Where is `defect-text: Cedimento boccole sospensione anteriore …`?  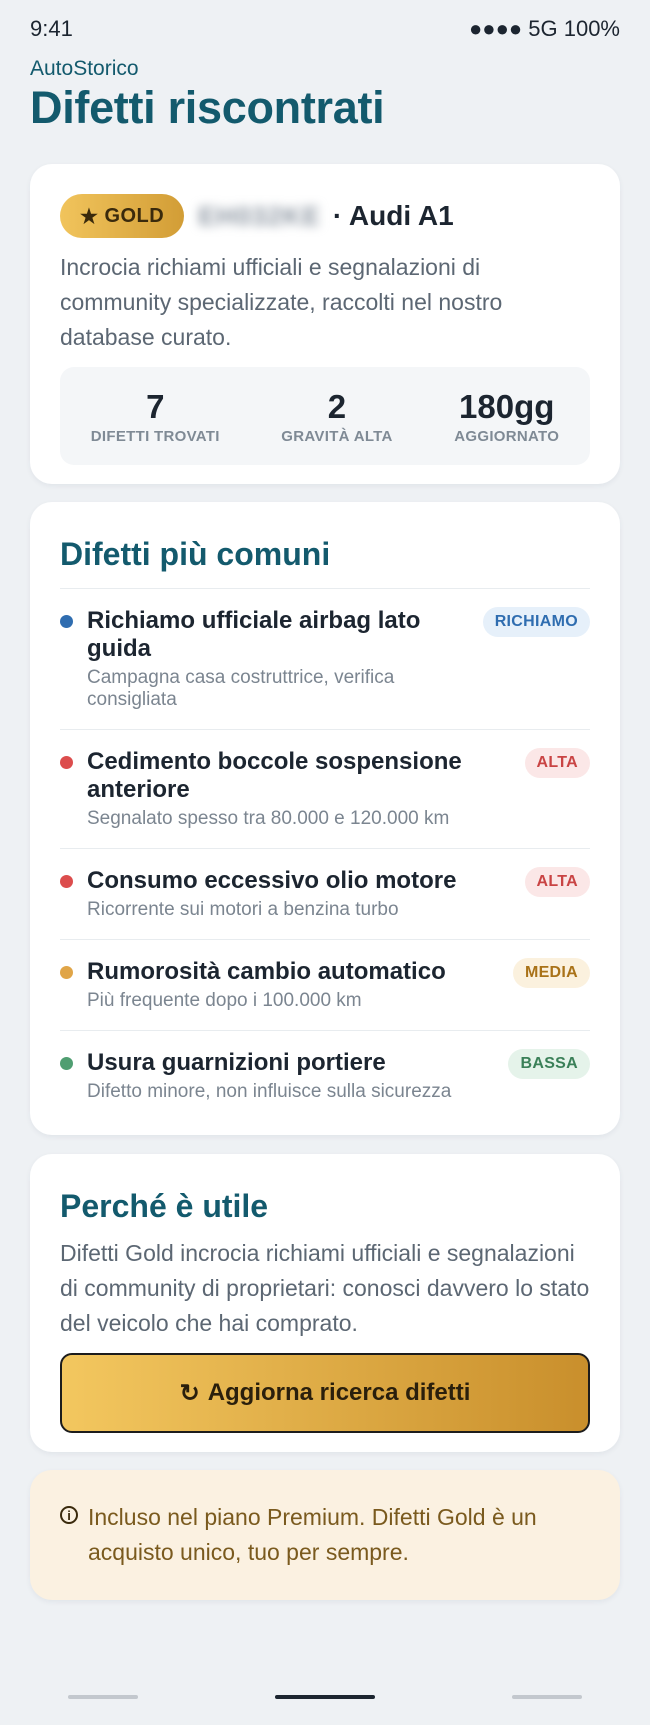
defect-text: Cedimento boccole sospensione anteriore … is located at coordinates (300, 789).